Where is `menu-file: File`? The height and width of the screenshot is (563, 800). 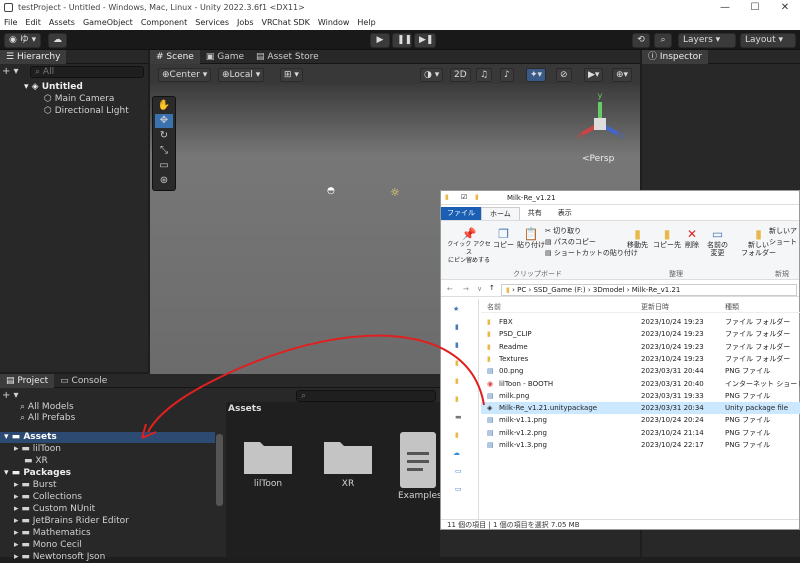
menu-file: File is located at coordinates (10, 23).